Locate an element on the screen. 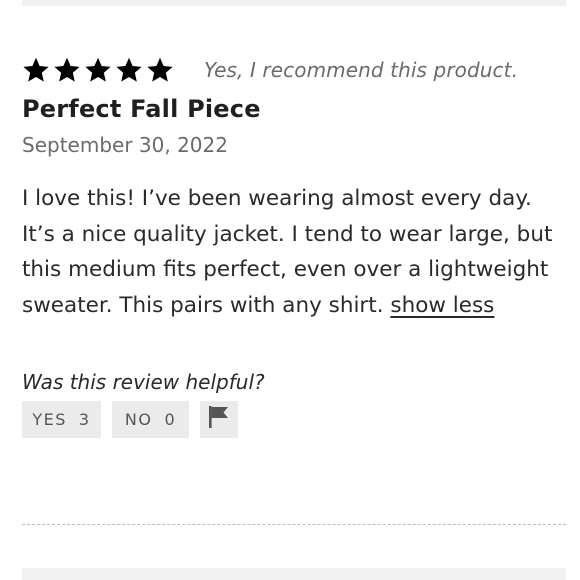 The image size is (580, 580). yes-label: YES is located at coordinates (49, 419).